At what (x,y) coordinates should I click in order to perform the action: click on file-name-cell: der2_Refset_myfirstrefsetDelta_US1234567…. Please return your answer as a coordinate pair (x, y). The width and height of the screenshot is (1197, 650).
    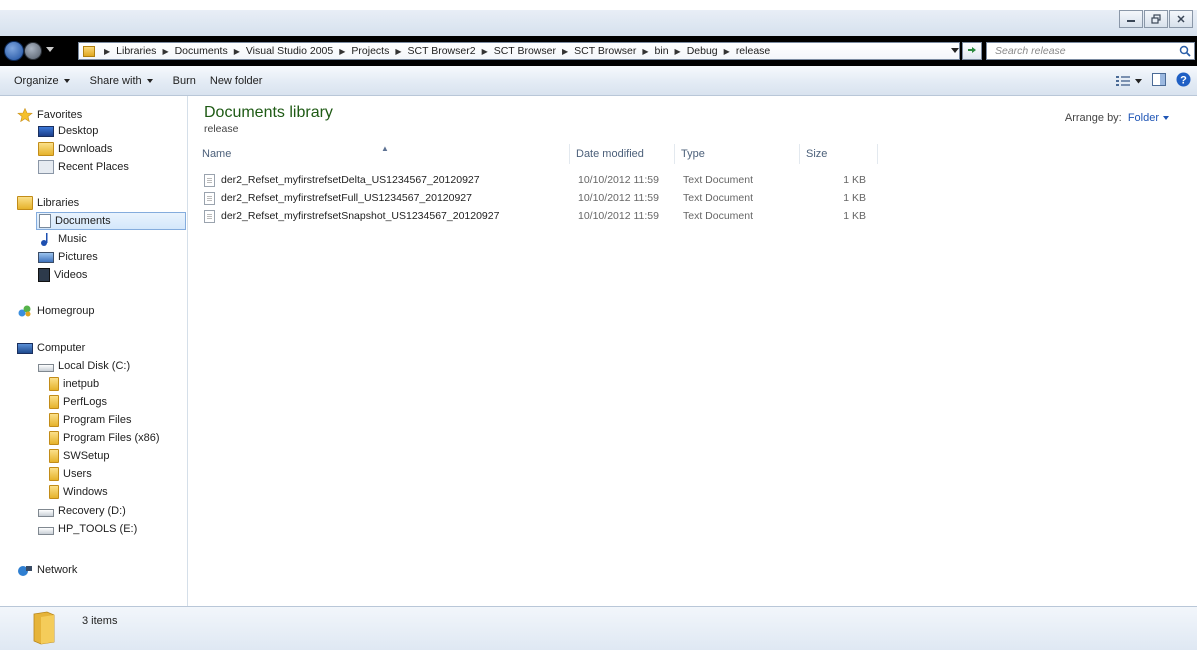
    Looking at the image, I should click on (342, 180).